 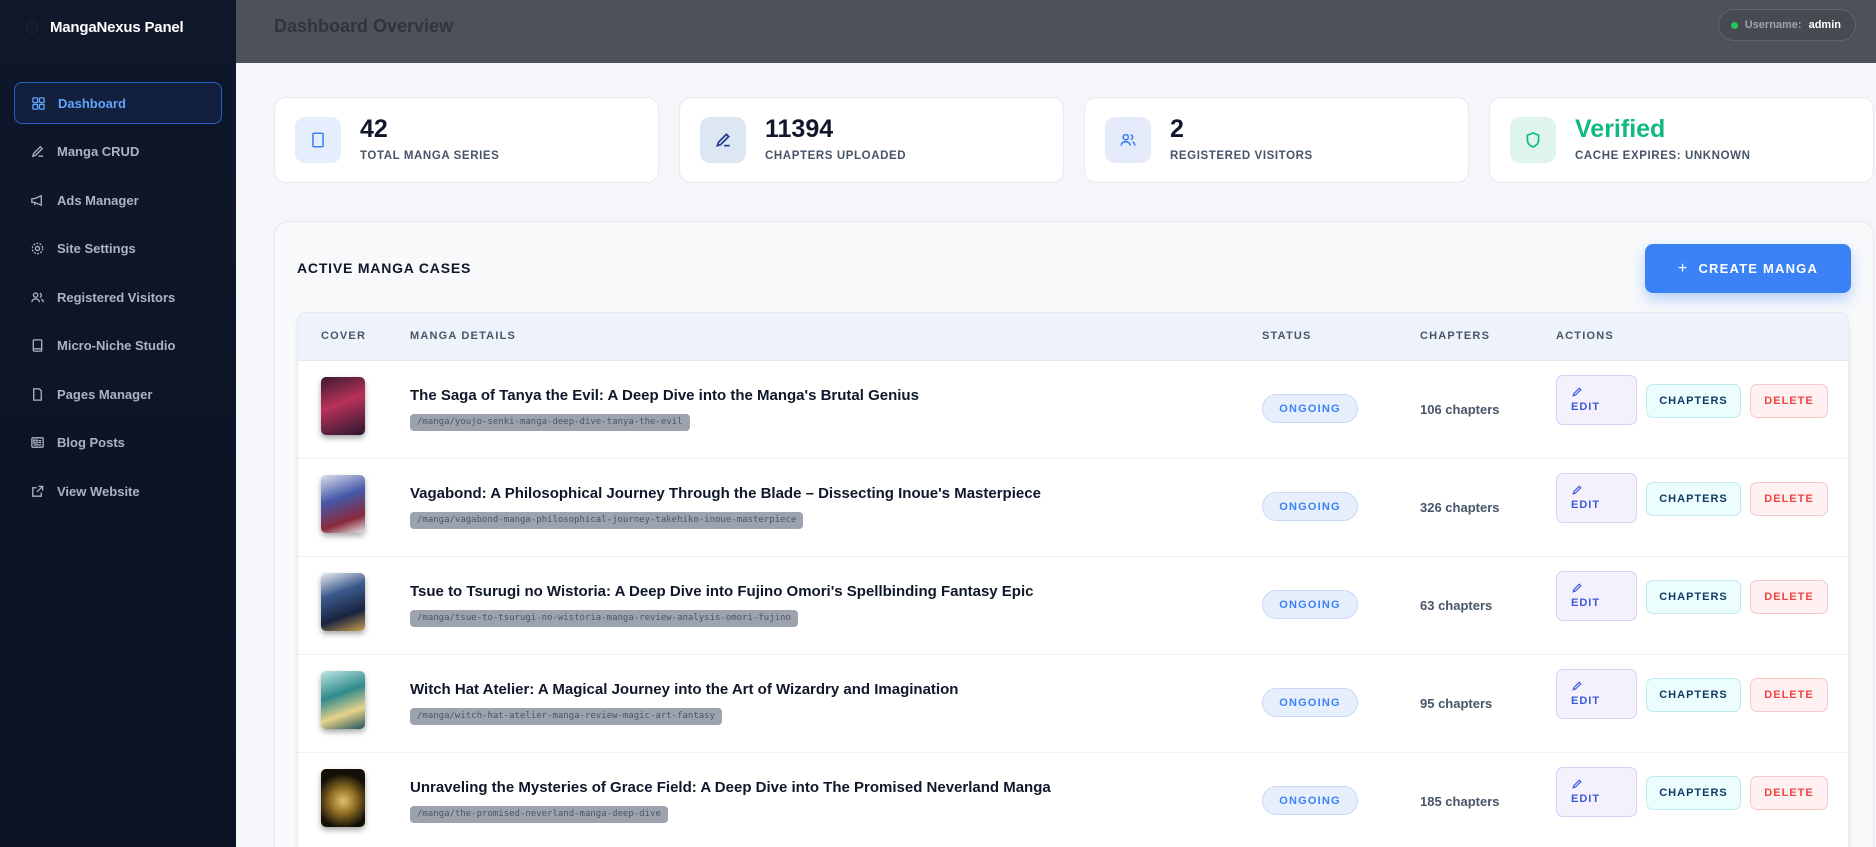 I want to click on grid-icon, so click(x=38, y=103).